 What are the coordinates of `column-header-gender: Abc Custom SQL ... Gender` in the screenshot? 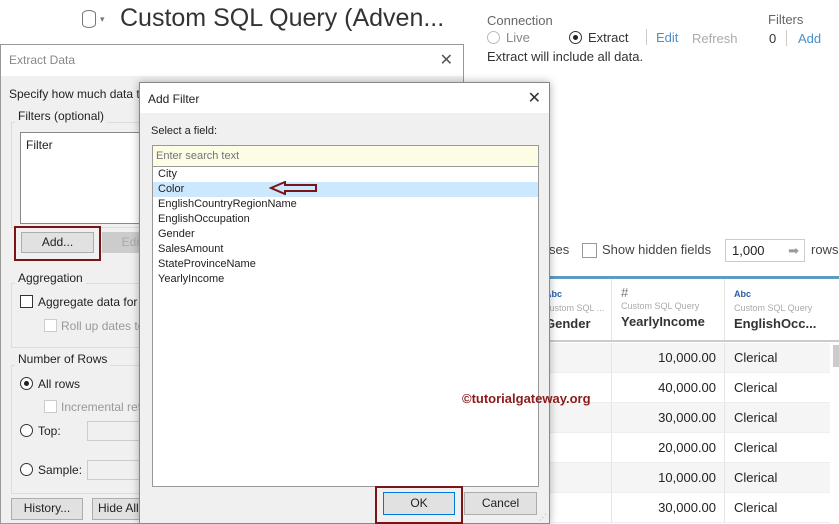 It's located at (580, 309).